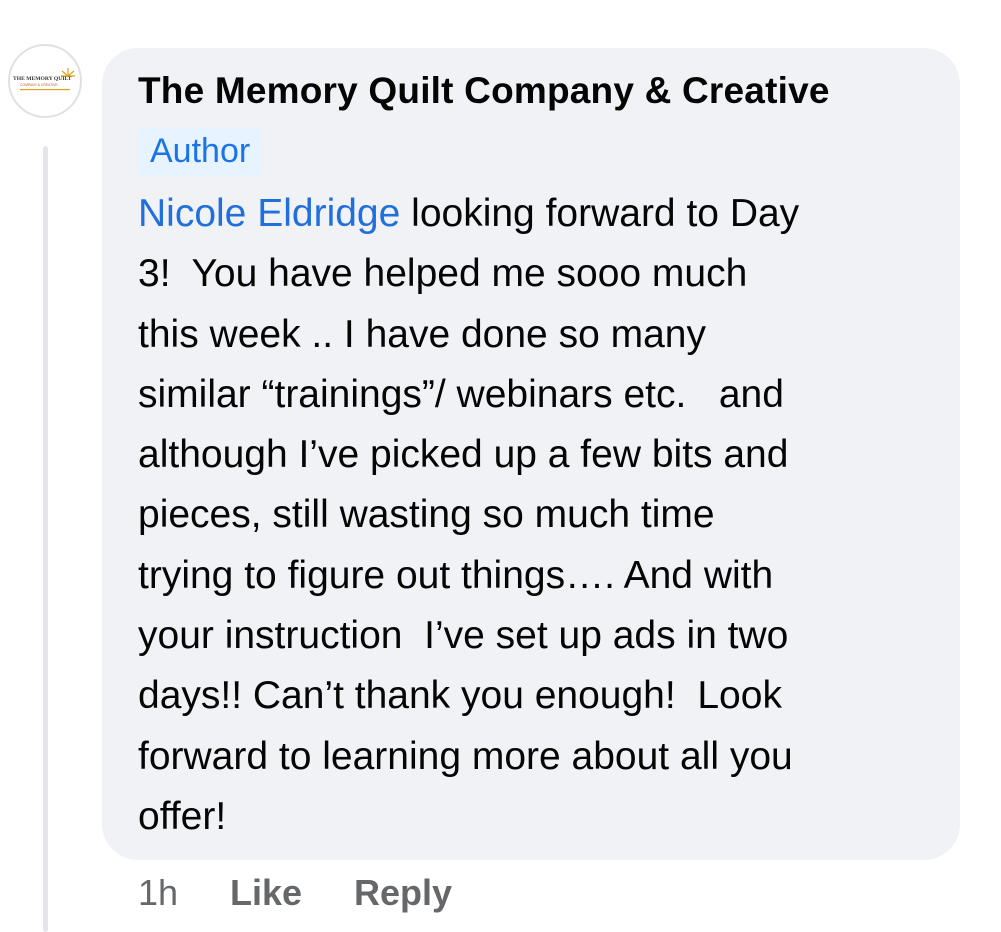  I want to click on comment-line: offer!, so click(182, 816).